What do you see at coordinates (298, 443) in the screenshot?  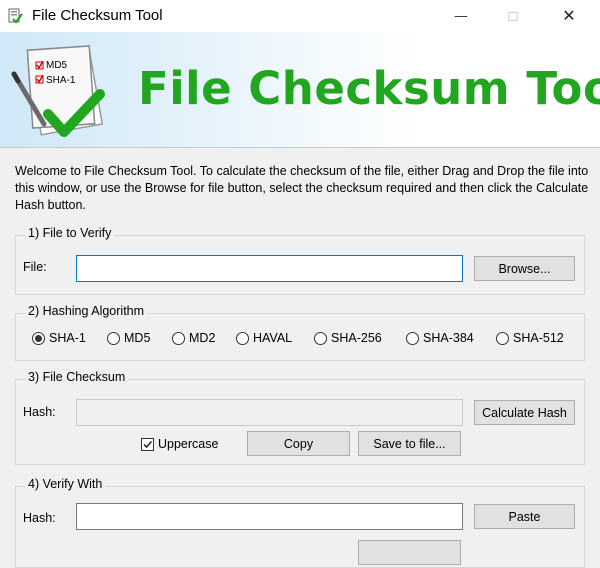 I see `copy-button: Copy` at bounding box center [298, 443].